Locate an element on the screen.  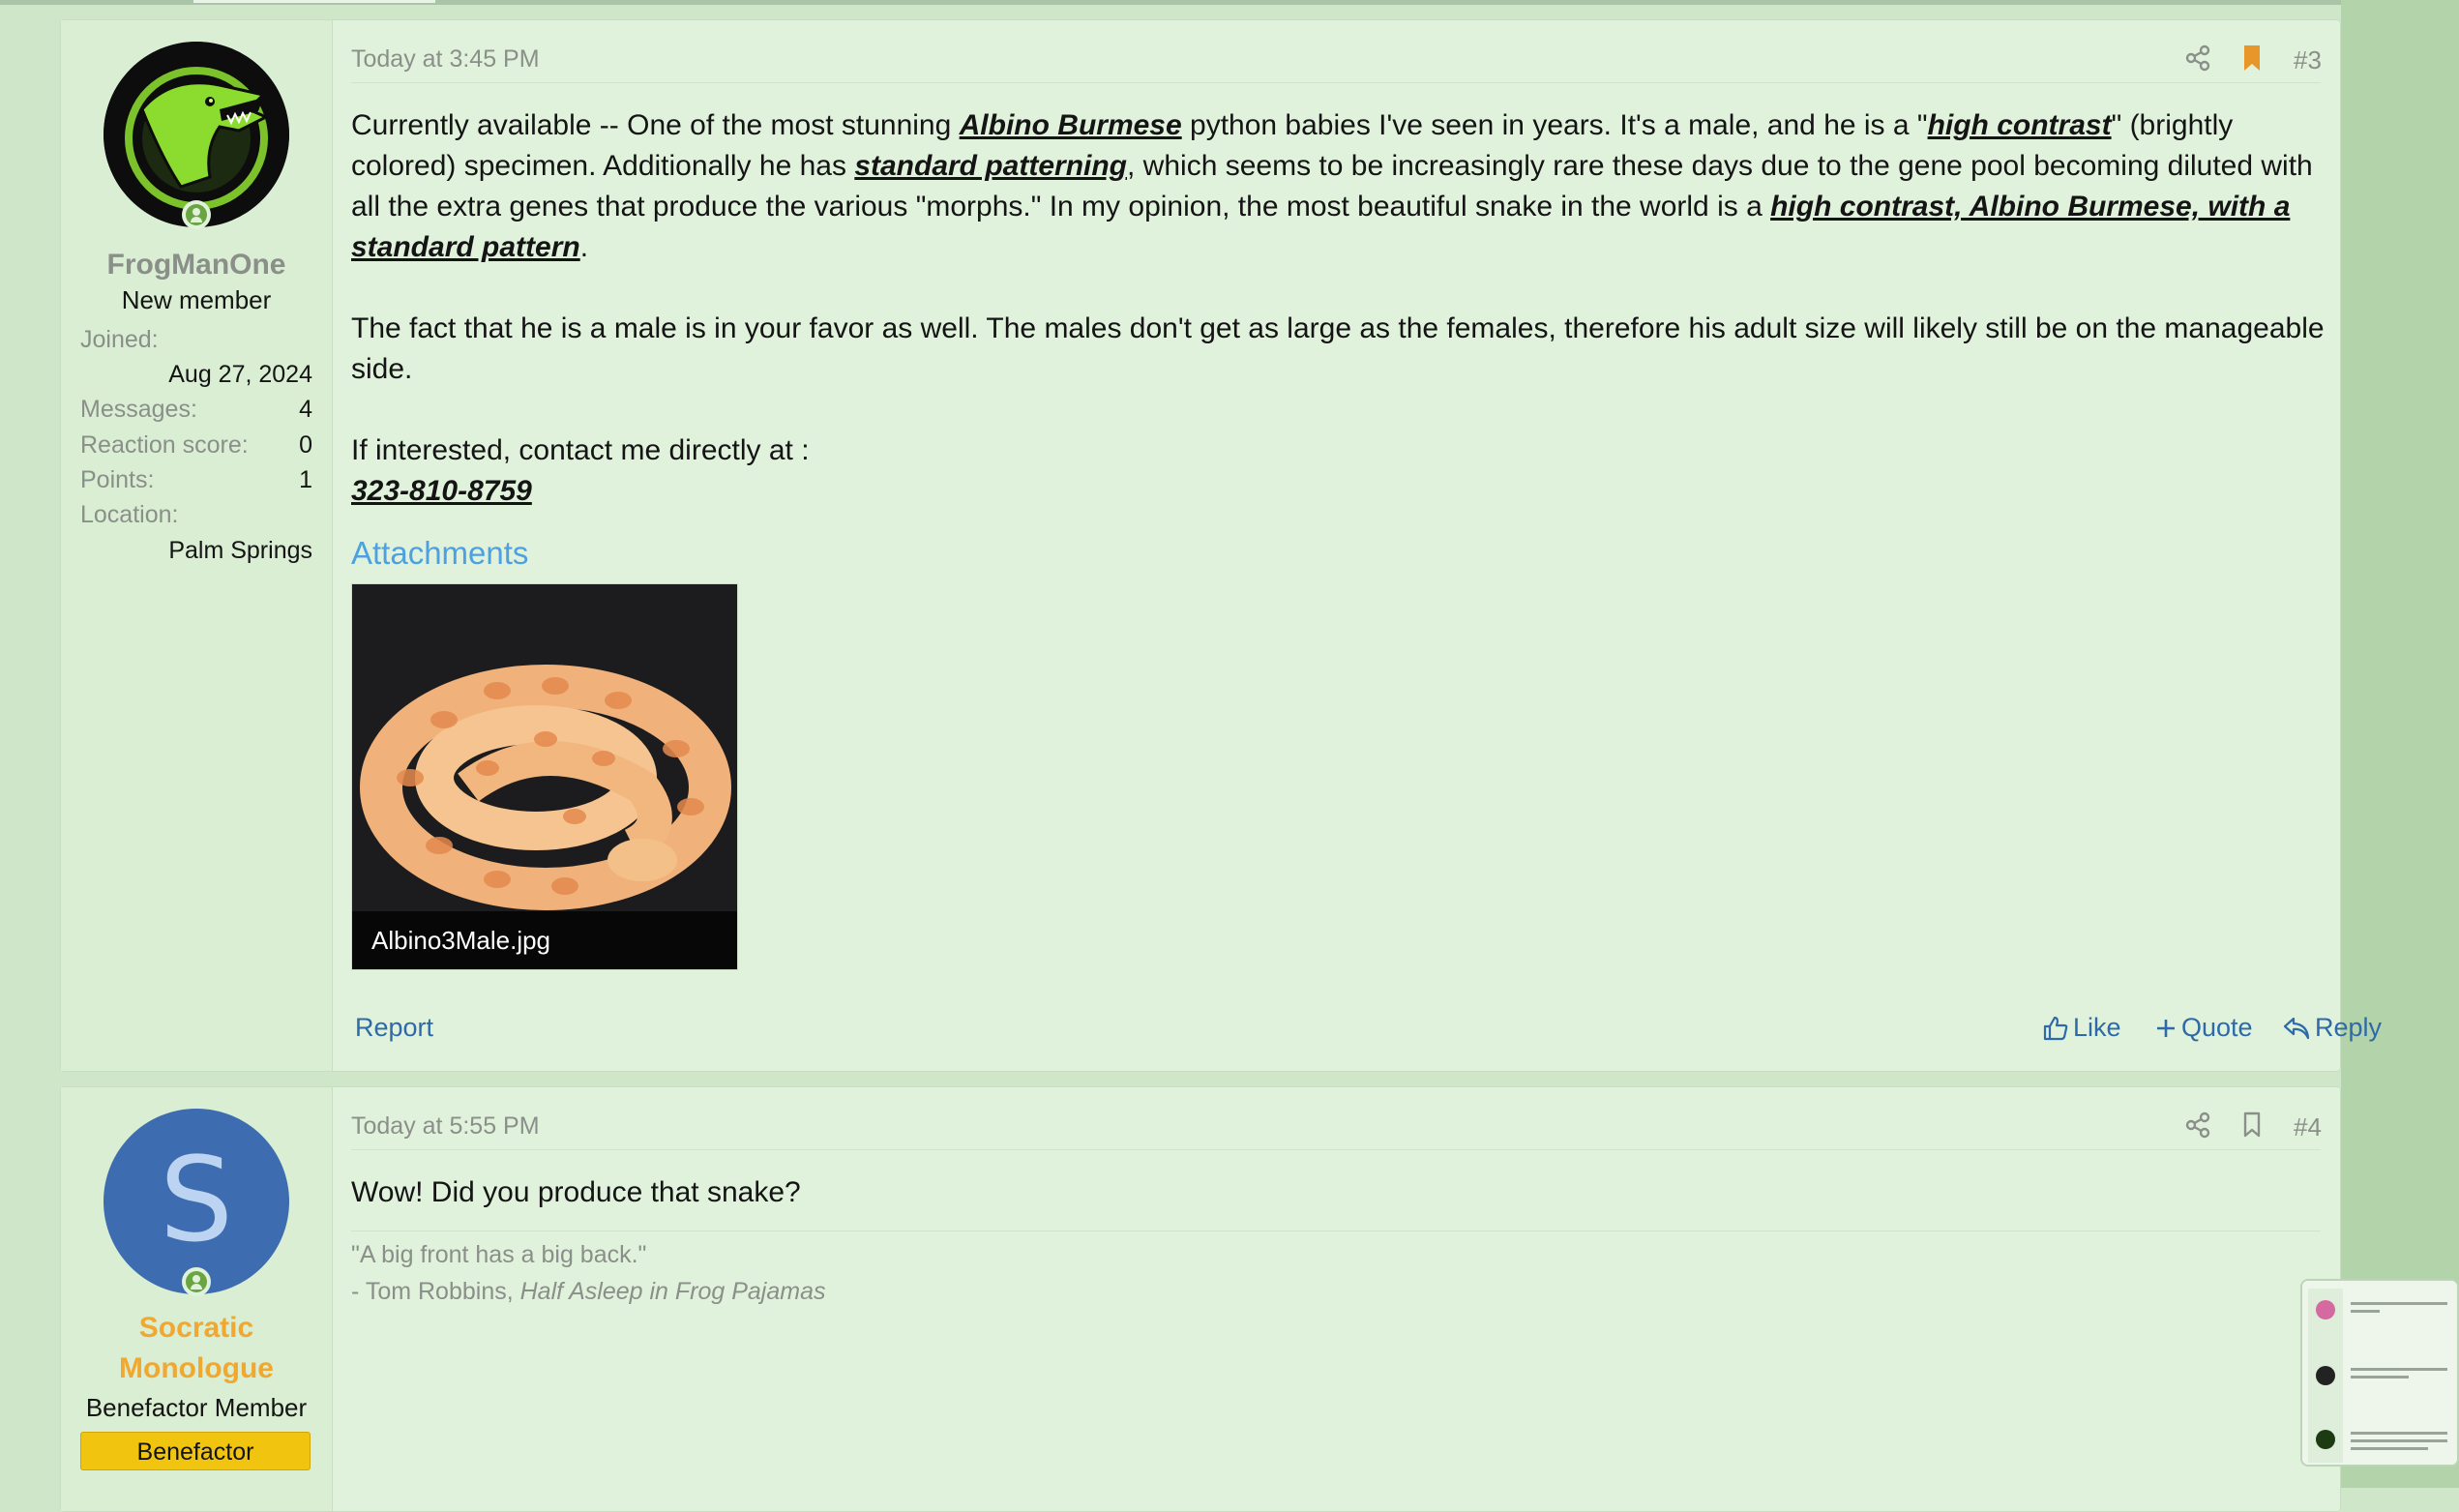
stat-value-points: 1 is located at coordinates (305, 480).